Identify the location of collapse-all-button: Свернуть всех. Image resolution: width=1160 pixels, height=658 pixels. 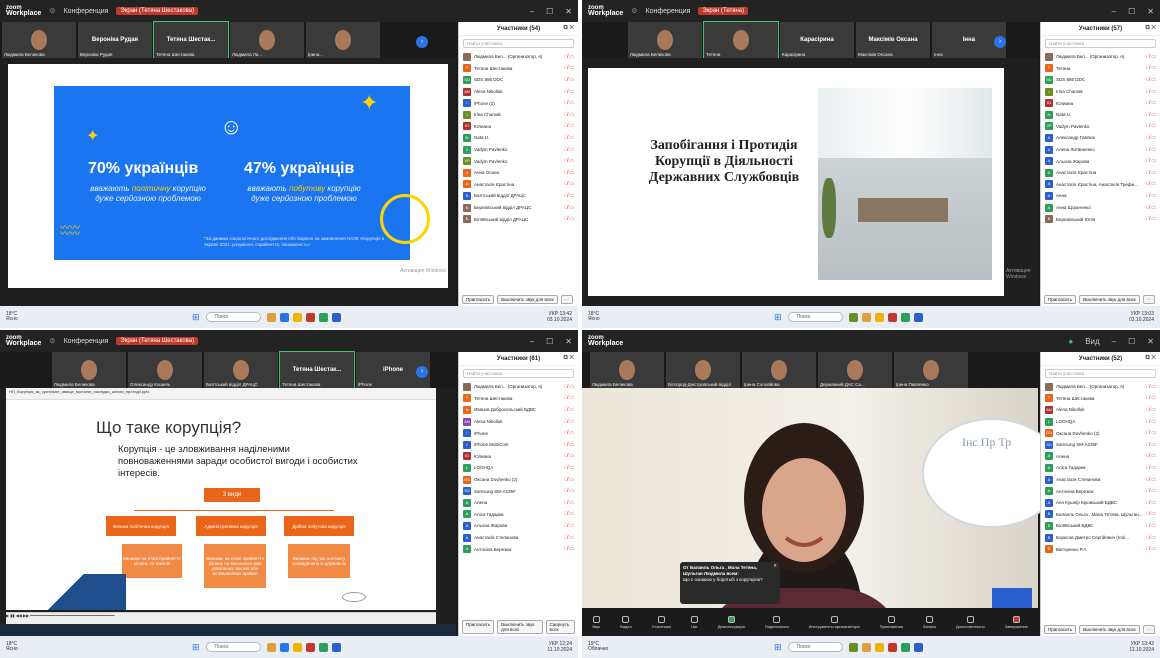
(560, 627).